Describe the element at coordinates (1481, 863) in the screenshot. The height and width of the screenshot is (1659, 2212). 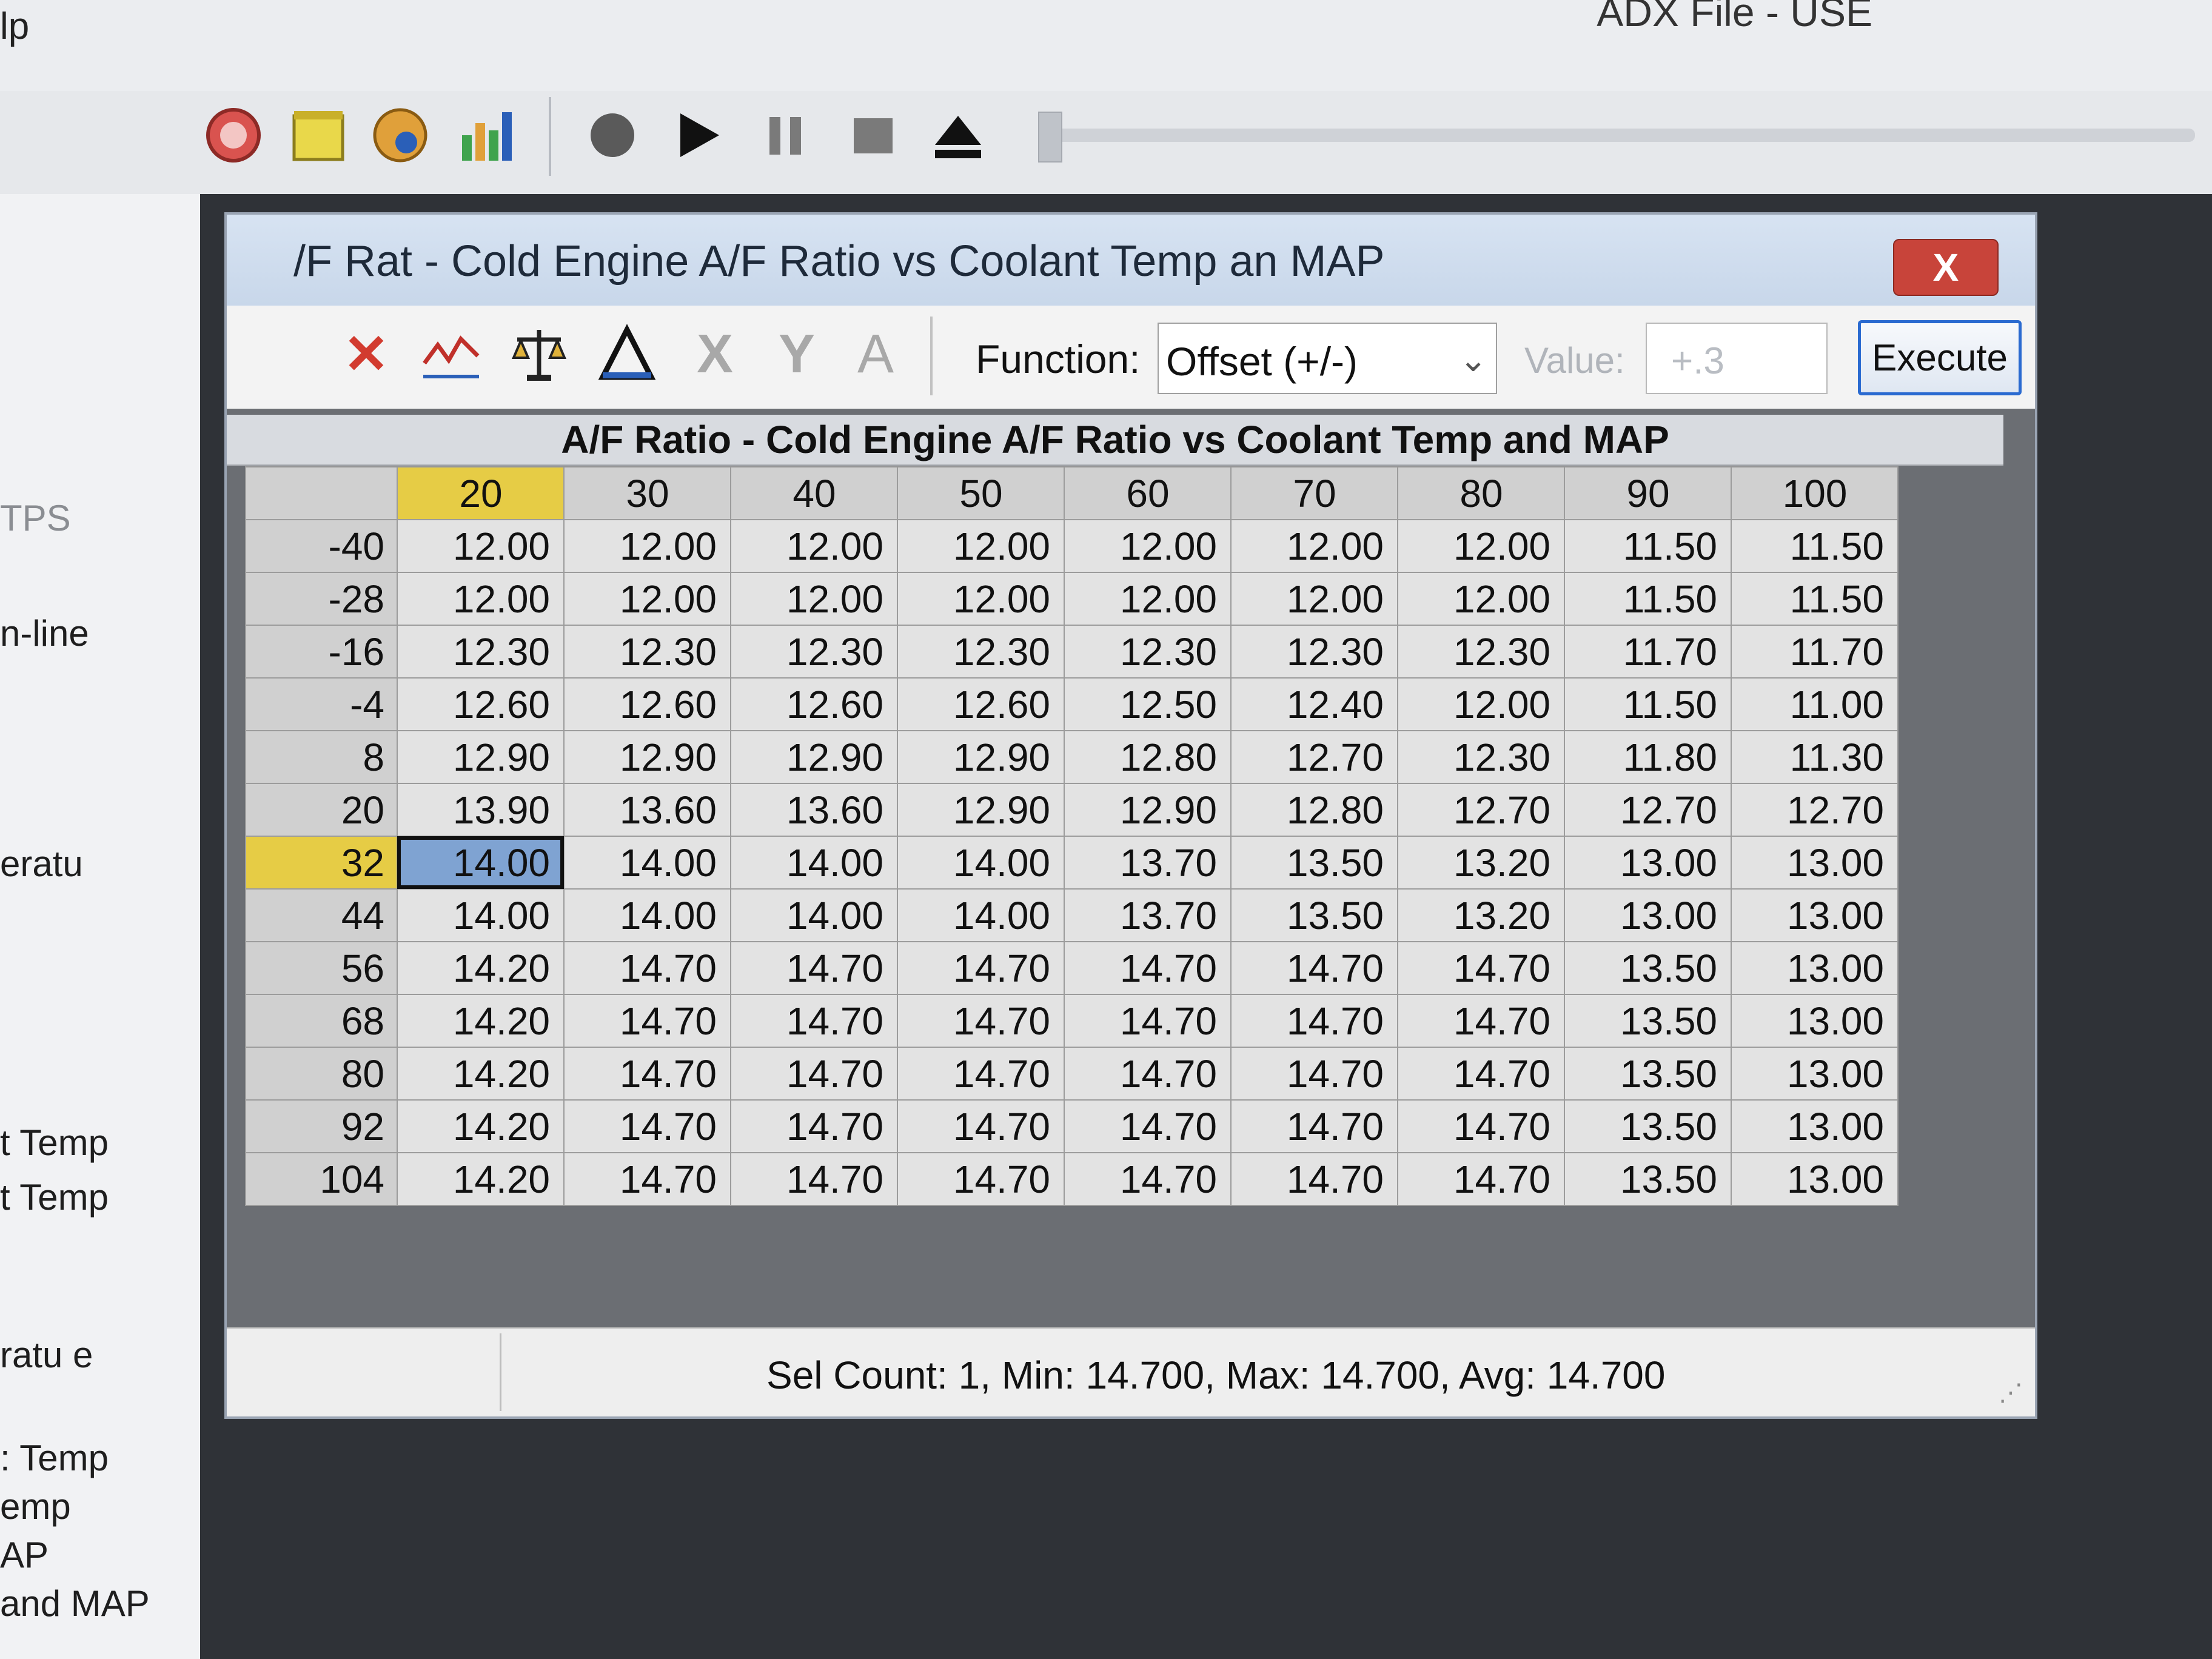
I see `table-cell: 13.20` at that location.